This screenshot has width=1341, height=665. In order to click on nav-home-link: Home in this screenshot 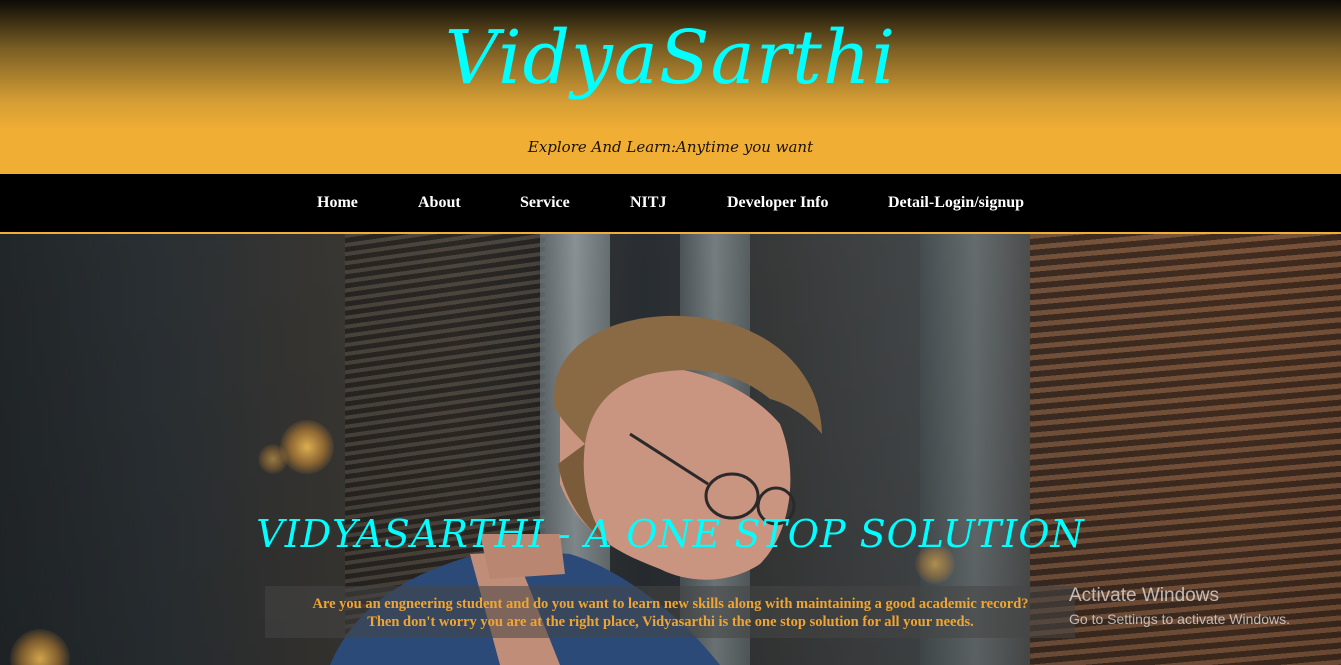, I will do `click(337, 203)`.